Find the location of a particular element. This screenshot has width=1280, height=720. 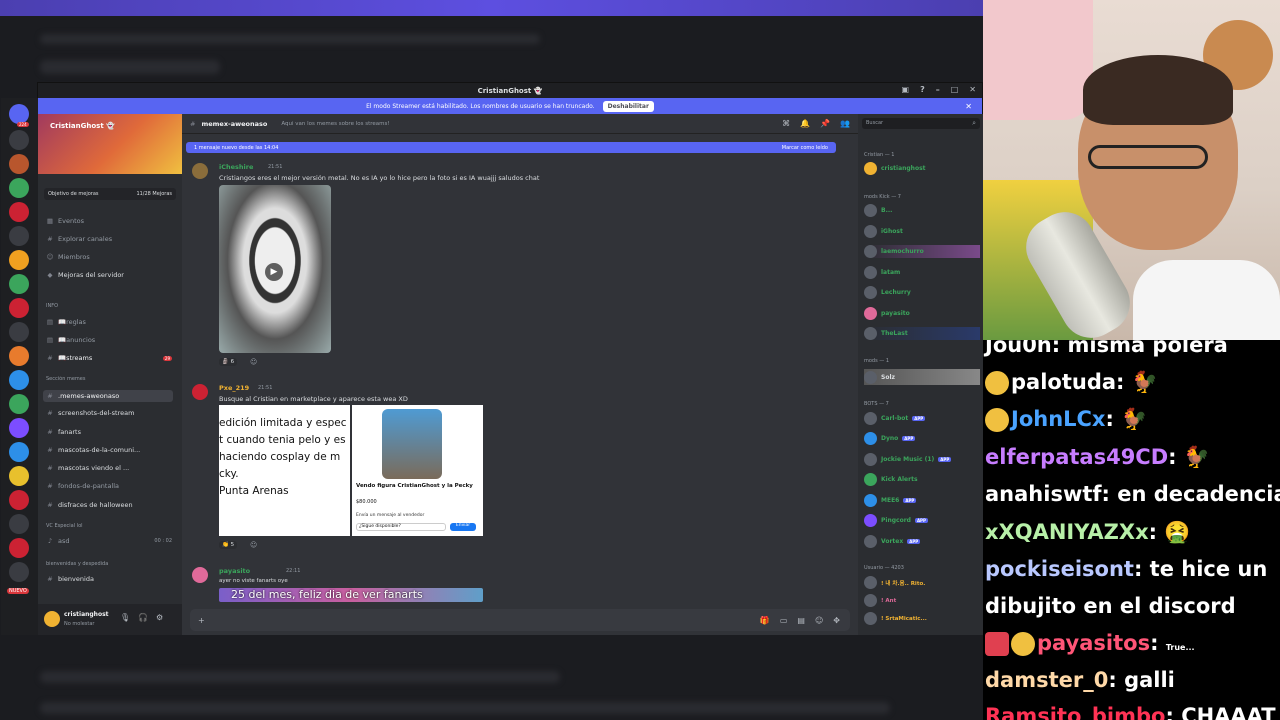

settings-icon: ⚙ is located at coordinates (159, 617).